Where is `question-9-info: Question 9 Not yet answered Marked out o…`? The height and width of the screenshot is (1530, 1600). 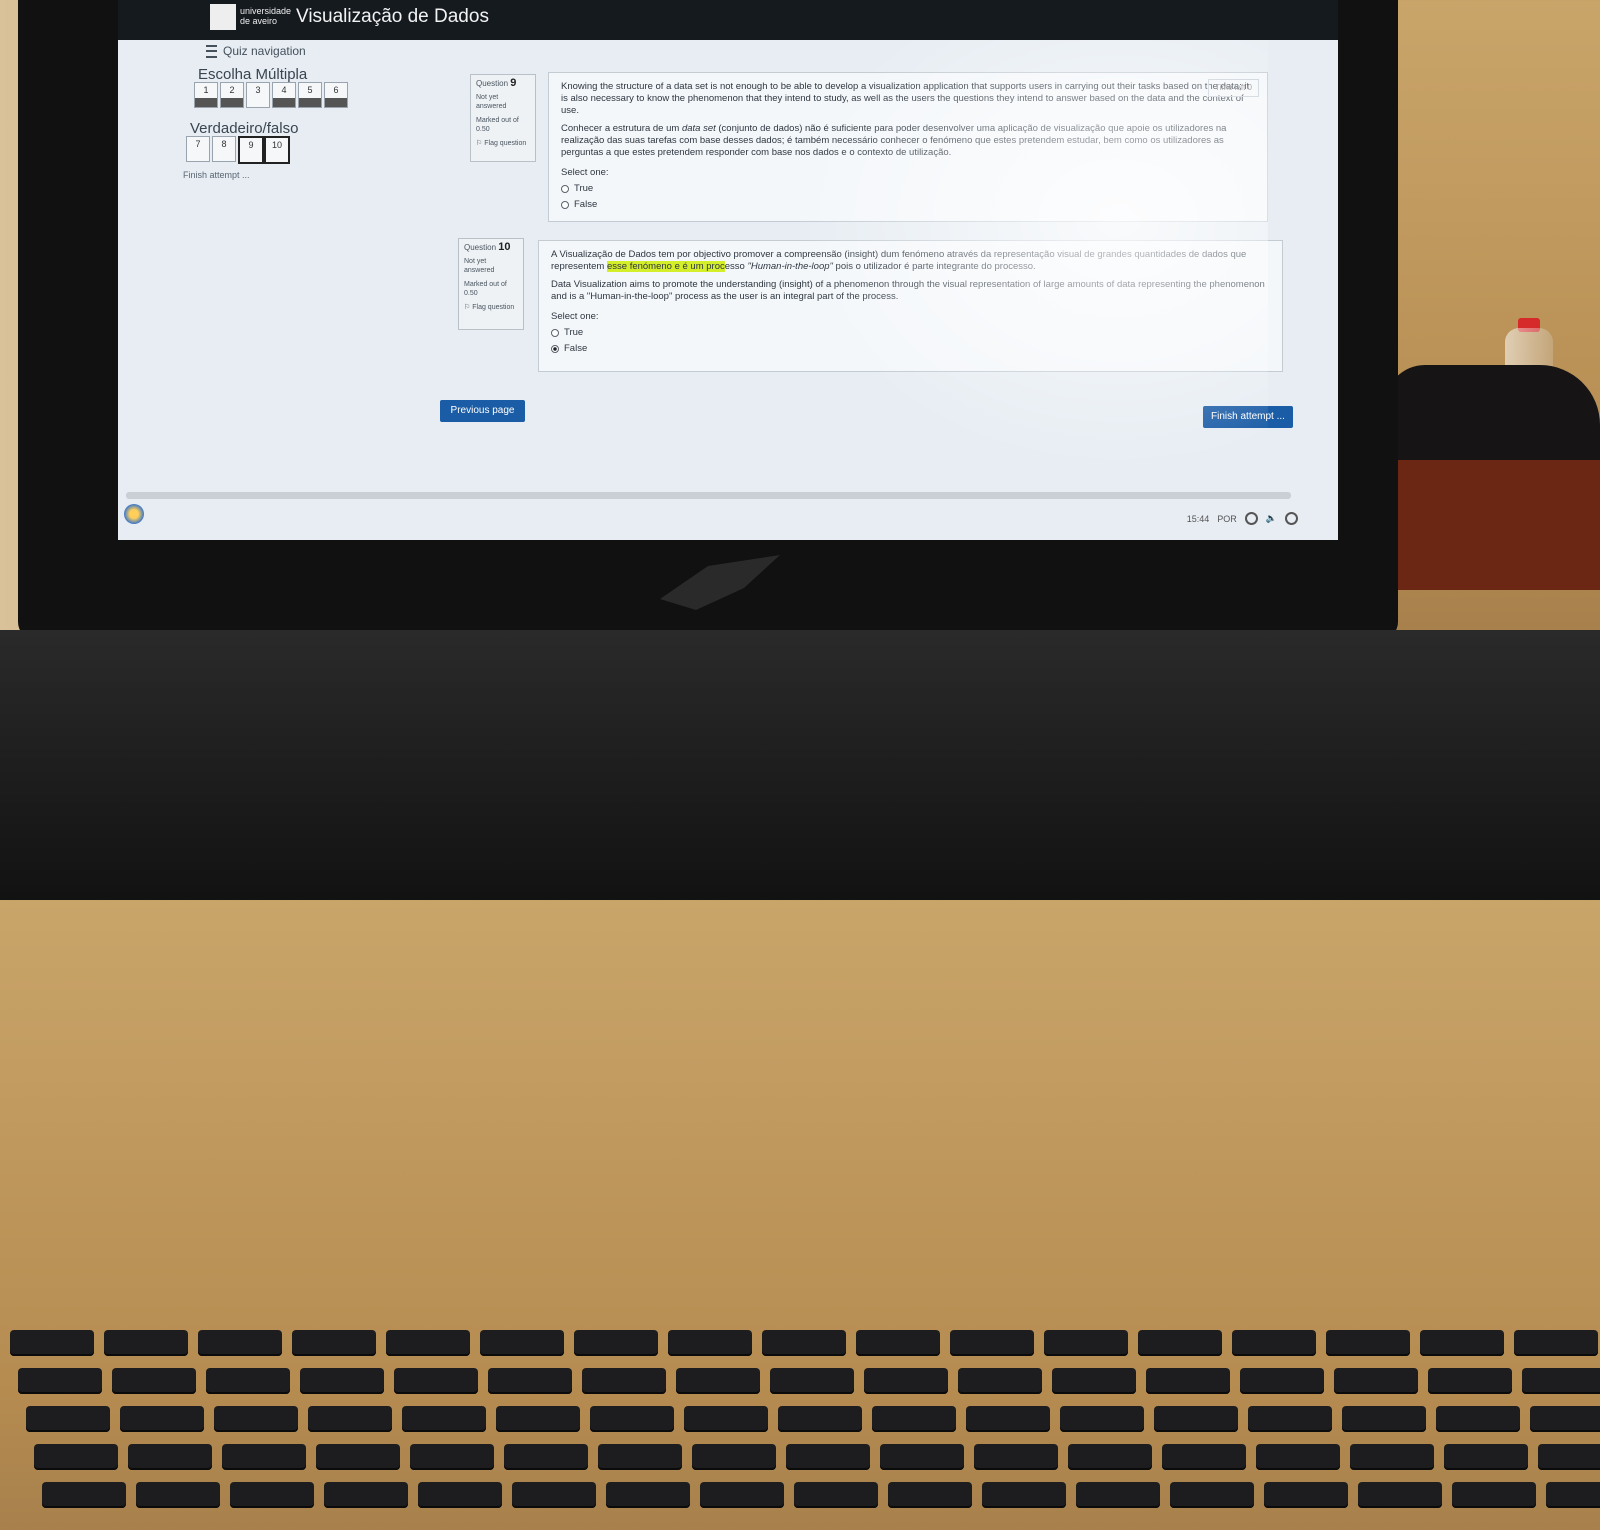
question-9-info: Question 9 Not yet answered Marked out o… is located at coordinates (503, 118).